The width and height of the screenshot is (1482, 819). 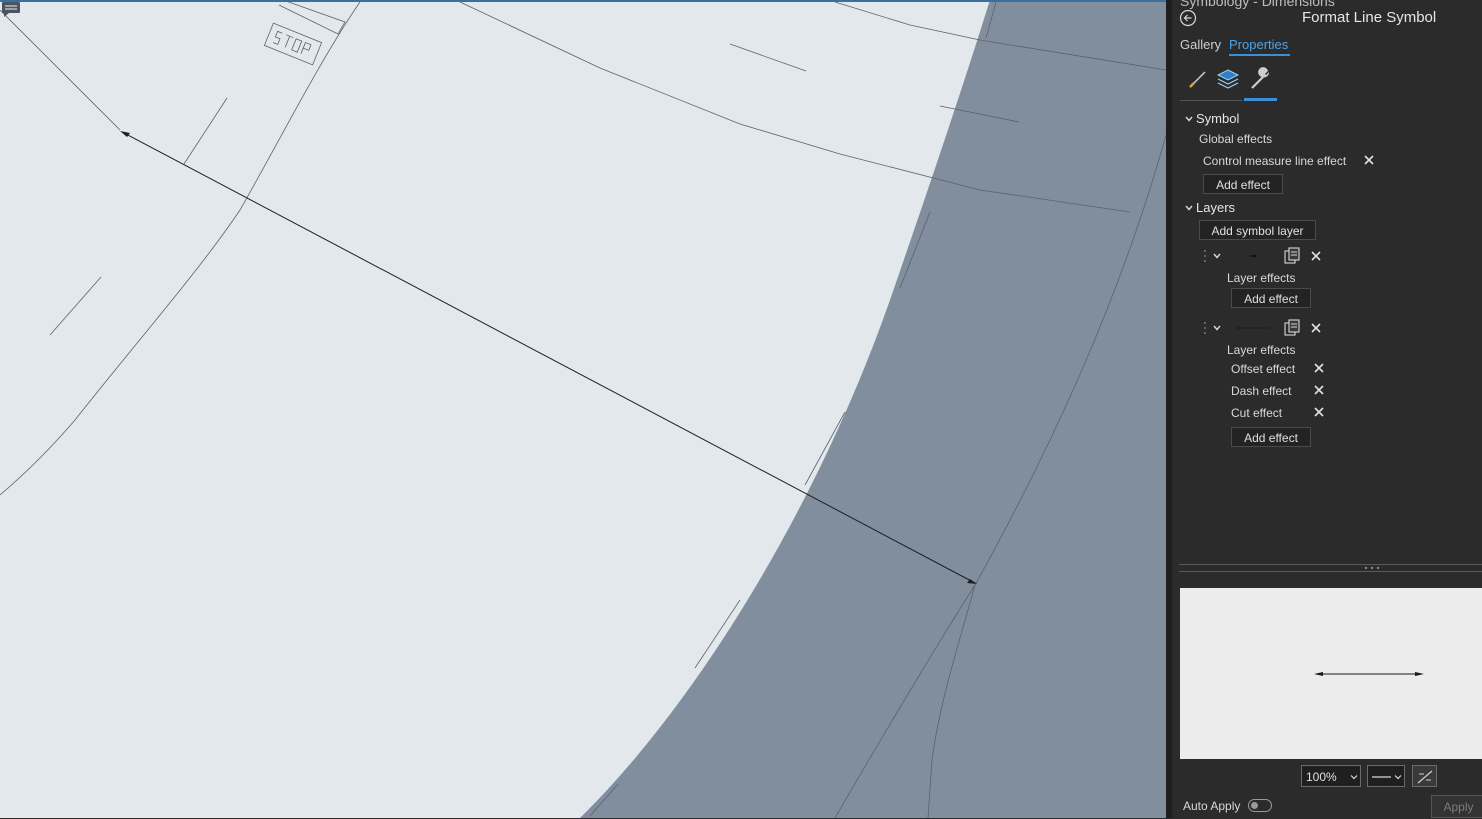 I want to click on tool-divider, so click(x=1211, y=100).